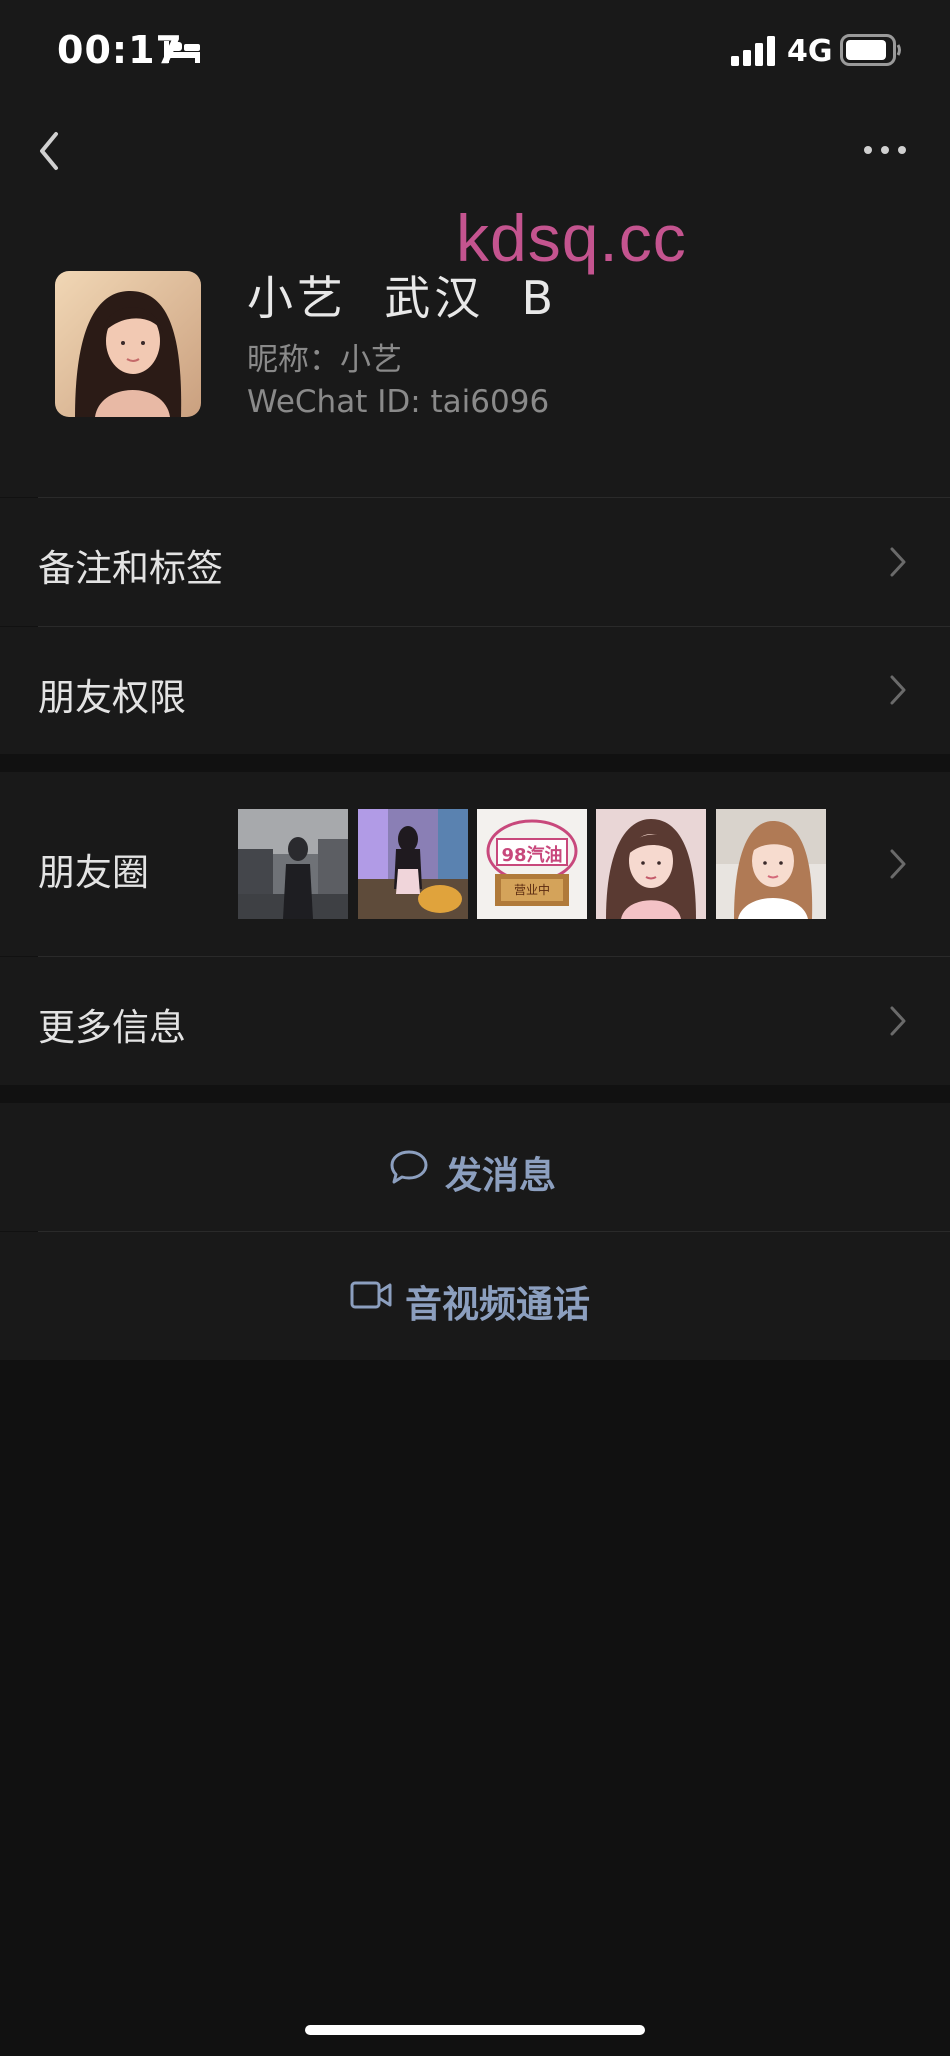 The height and width of the screenshot is (2056, 950). I want to click on cellular-signal-icon, so click(753, 51).